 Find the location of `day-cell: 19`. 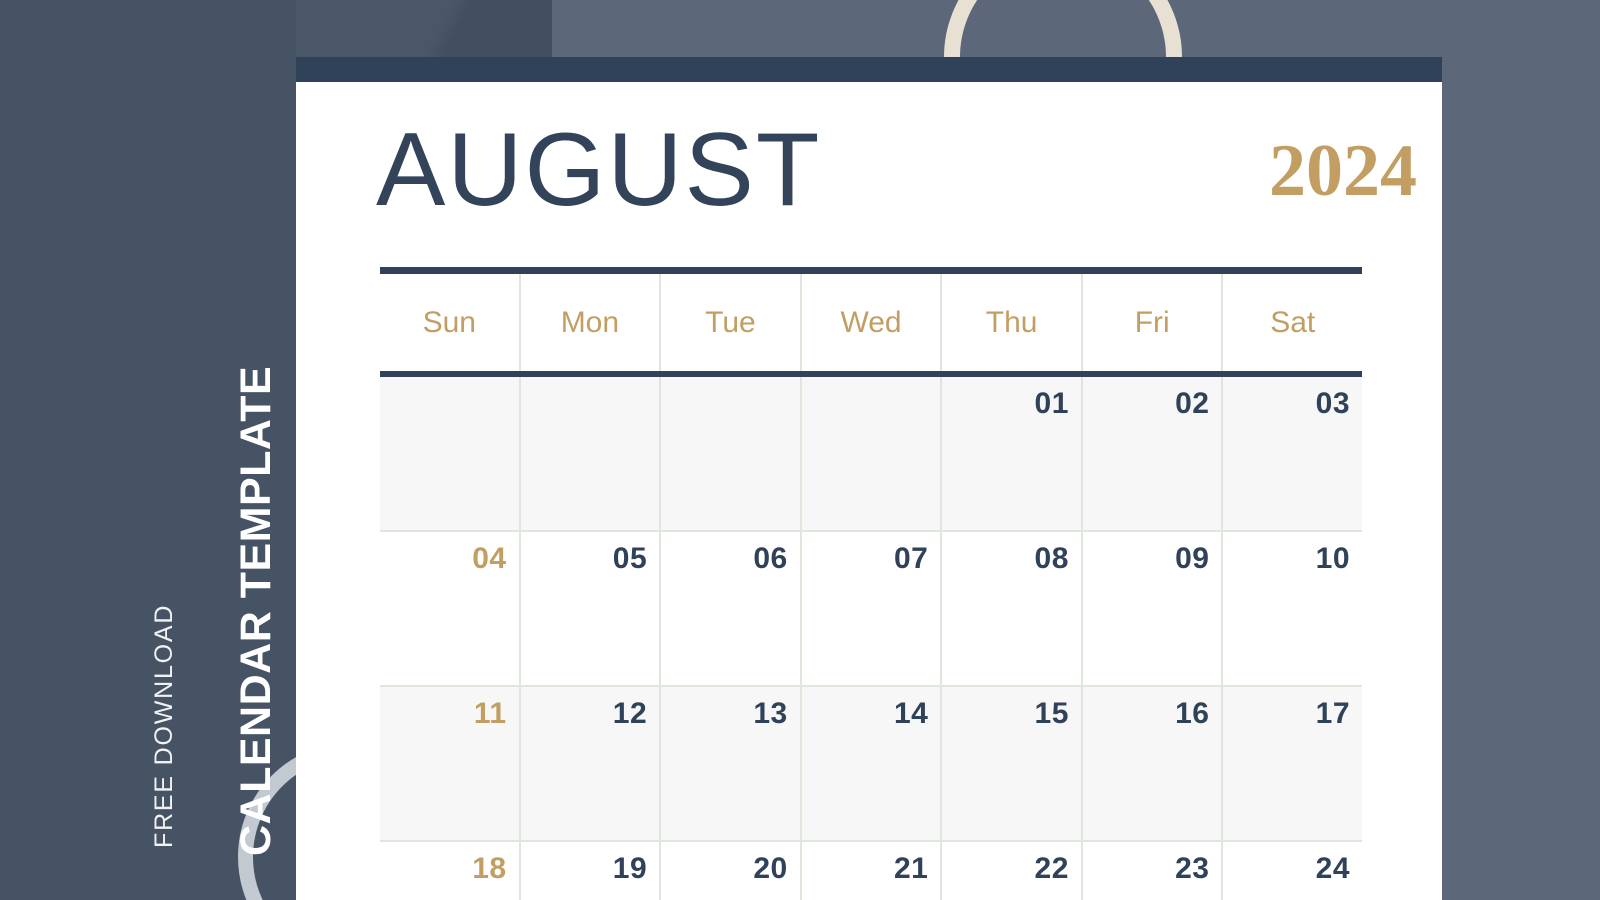

day-cell: 19 is located at coordinates (591, 871).